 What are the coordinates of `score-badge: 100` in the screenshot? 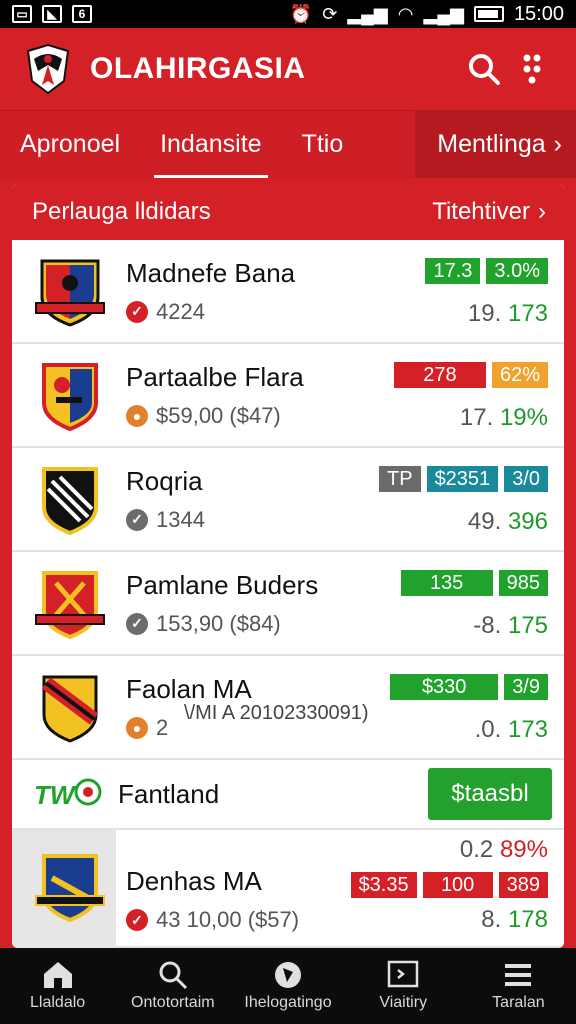 It's located at (457, 885).